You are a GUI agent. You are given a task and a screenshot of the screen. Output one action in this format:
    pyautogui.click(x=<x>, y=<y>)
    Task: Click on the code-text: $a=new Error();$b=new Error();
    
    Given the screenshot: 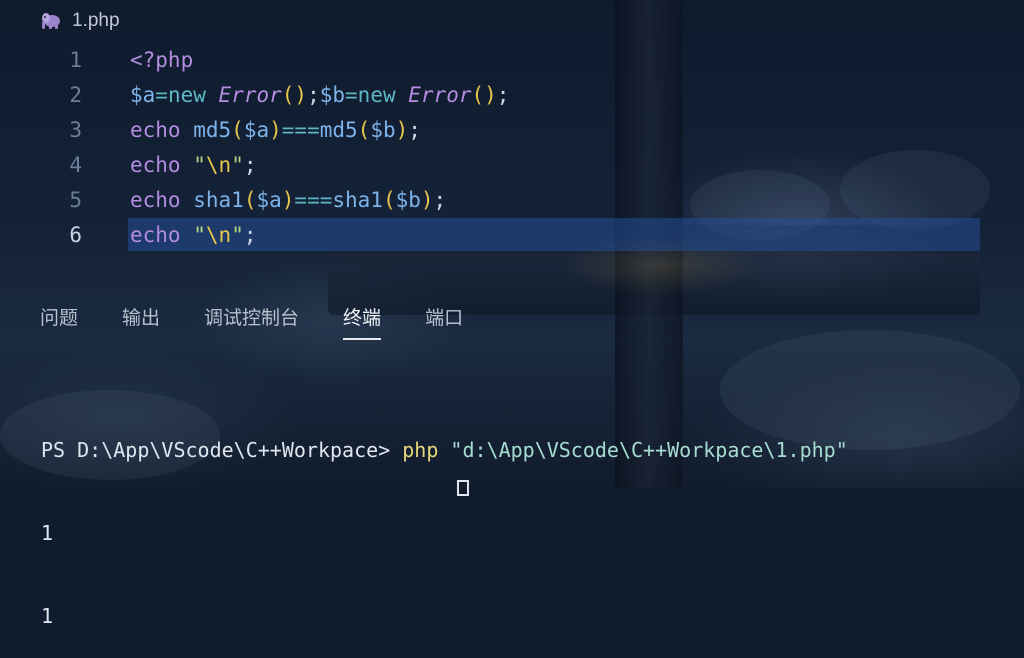 What is the action you would take?
    pyautogui.click(x=320, y=94)
    